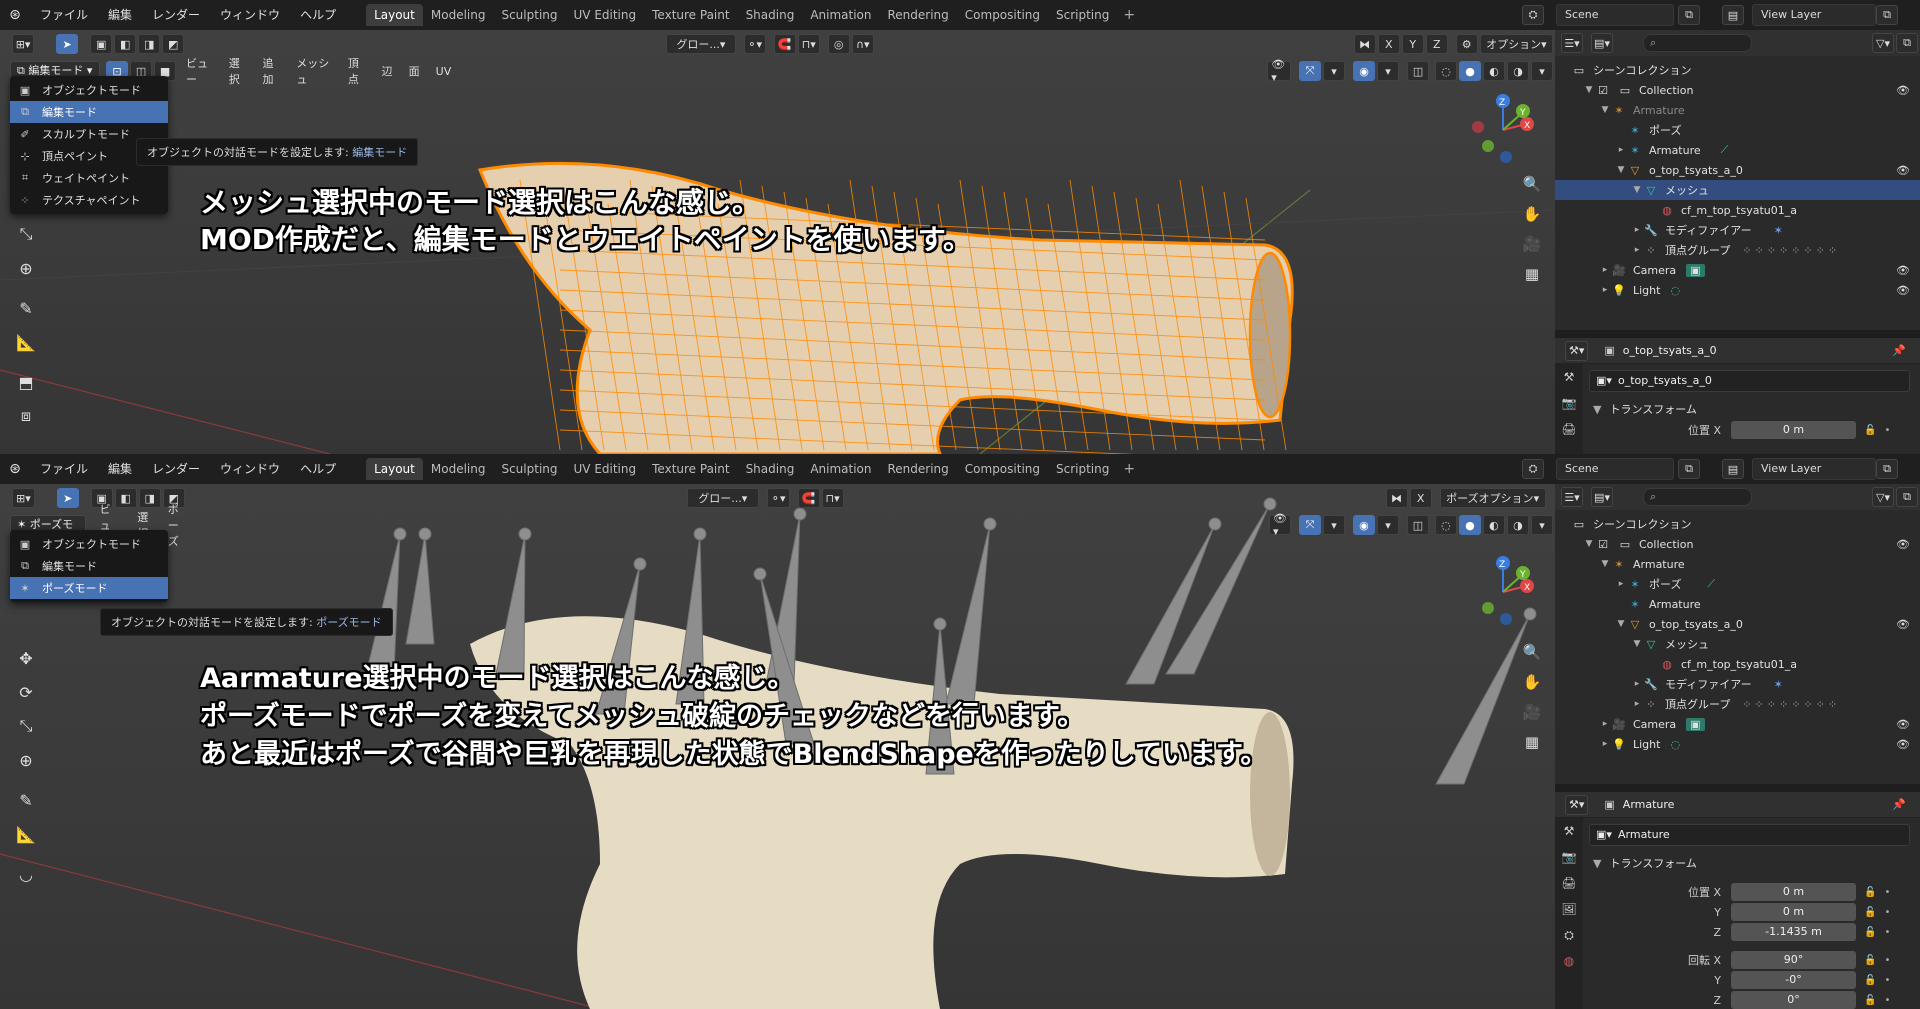 Image resolution: width=1920 pixels, height=1009 pixels. I want to click on pose-tool-icon: ◡, so click(26, 874).